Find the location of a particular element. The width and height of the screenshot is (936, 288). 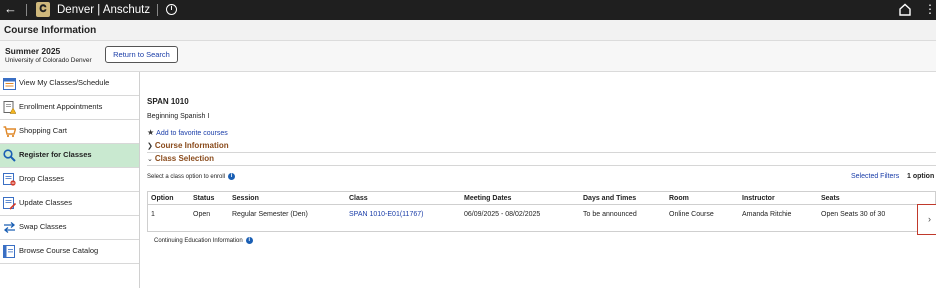

sidebar-item-register-for-classes: Register for Classes is located at coordinates (69, 156).